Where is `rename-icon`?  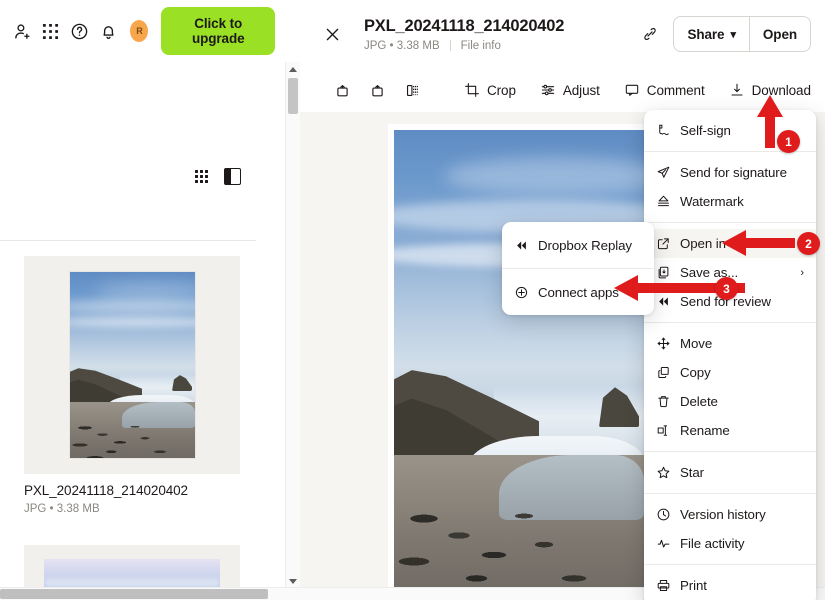
rename-icon is located at coordinates (668, 430).